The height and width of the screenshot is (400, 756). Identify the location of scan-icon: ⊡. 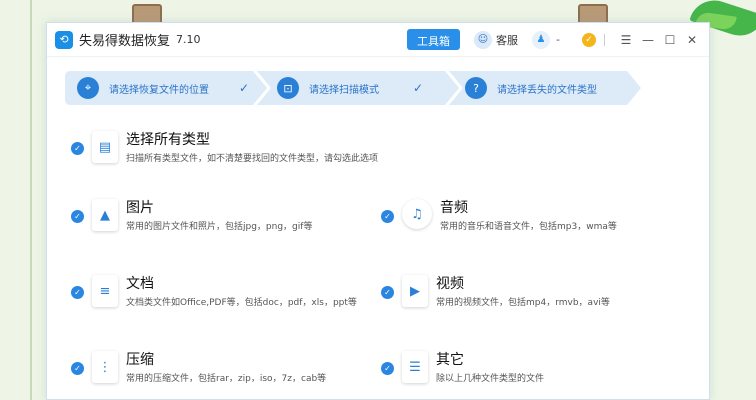
(288, 88).